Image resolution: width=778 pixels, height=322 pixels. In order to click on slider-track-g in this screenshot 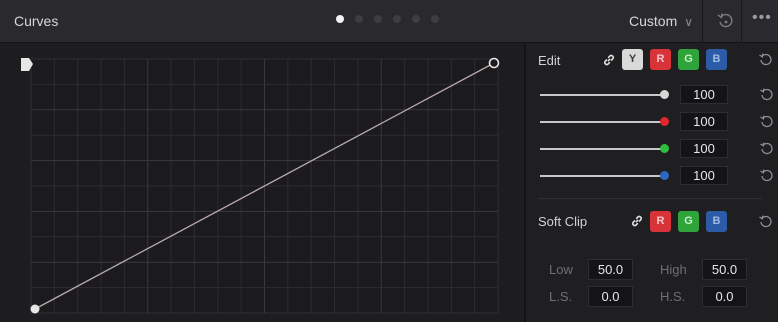, I will do `click(602, 149)`.